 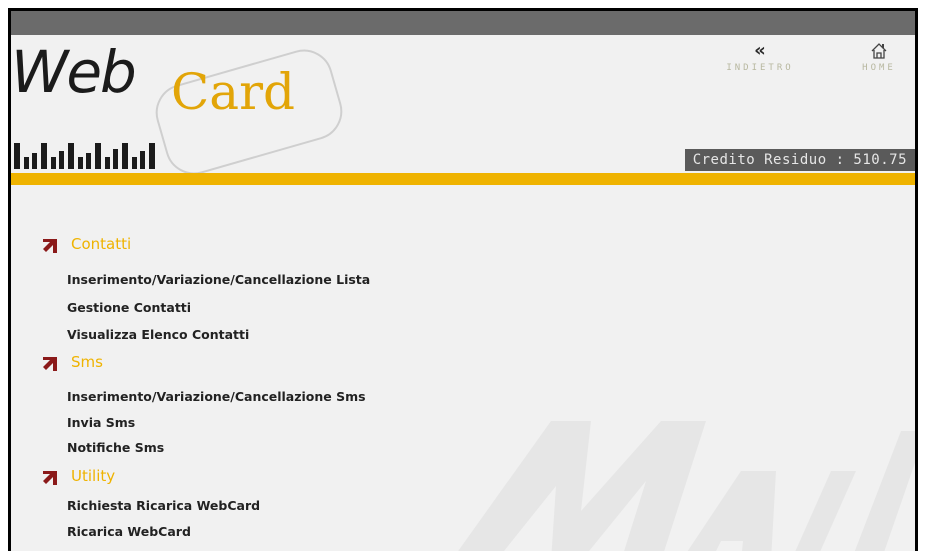 What do you see at coordinates (101, 422) in the screenshot?
I see `menu-link-invia-sms: Invia Sms` at bounding box center [101, 422].